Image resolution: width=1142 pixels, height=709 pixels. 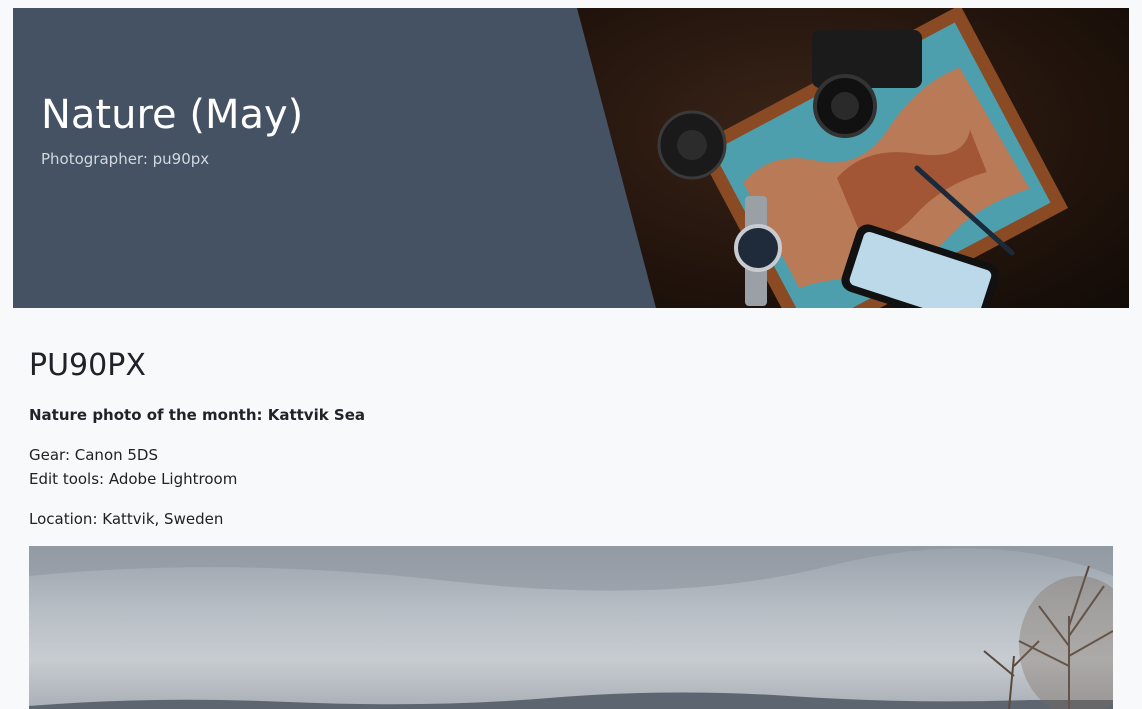 What do you see at coordinates (87, 365) in the screenshot?
I see `photographer-handle: PU90PX` at bounding box center [87, 365].